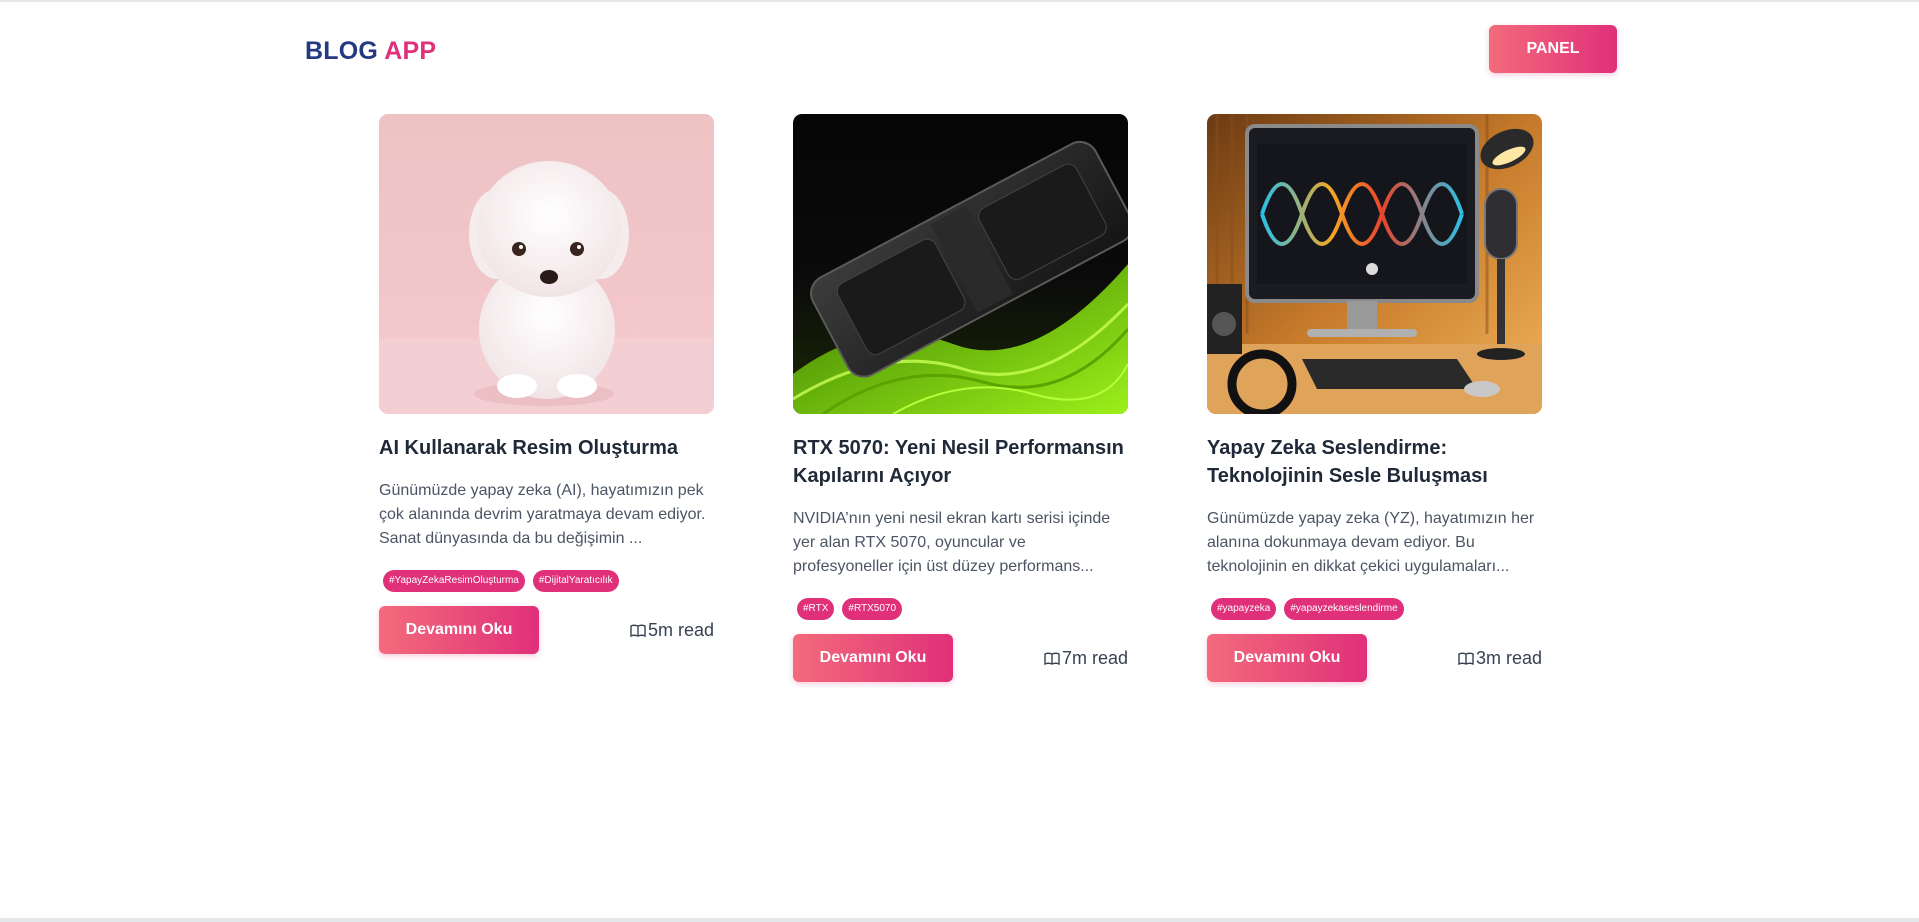 This screenshot has height=922, width=1919. Describe the element at coordinates (1553, 49) in the screenshot. I see `panel-button: PANEL` at that location.